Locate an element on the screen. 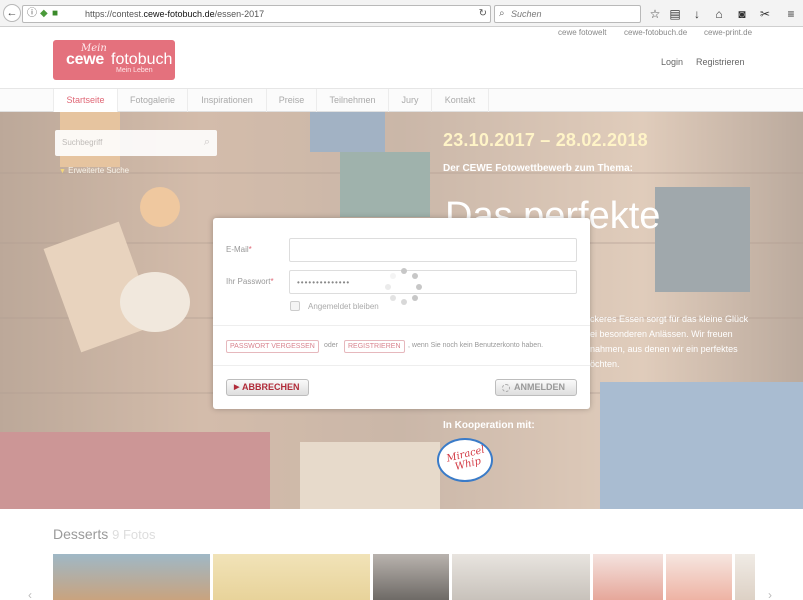  menu-icon: ≡ is located at coordinates (791, 14).